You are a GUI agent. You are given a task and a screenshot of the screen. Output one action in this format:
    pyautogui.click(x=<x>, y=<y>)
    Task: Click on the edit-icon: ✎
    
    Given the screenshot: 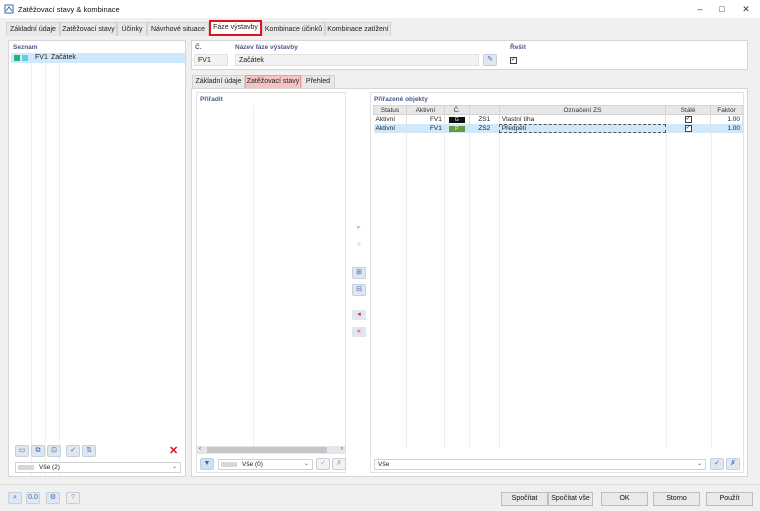 What is the action you would take?
    pyautogui.click(x=490, y=60)
    